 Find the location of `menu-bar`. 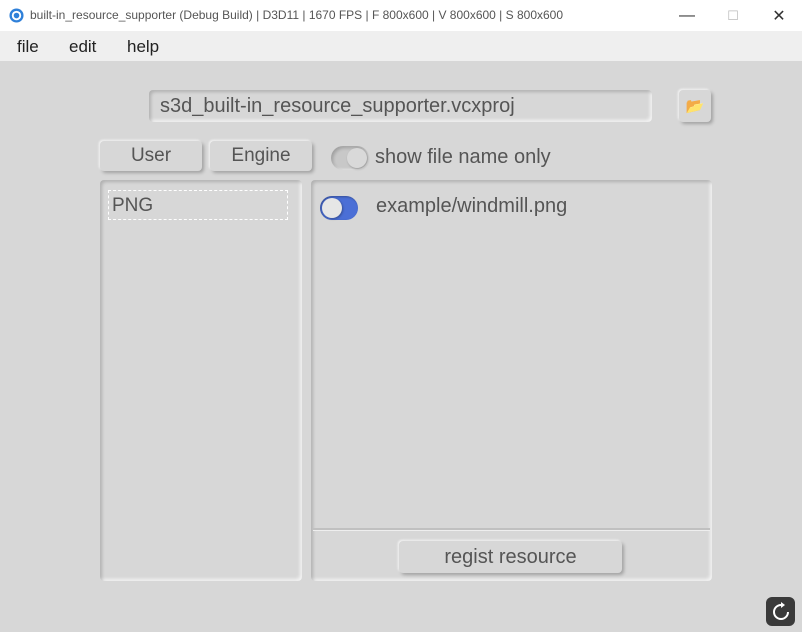

menu-bar is located at coordinates (401, 46).